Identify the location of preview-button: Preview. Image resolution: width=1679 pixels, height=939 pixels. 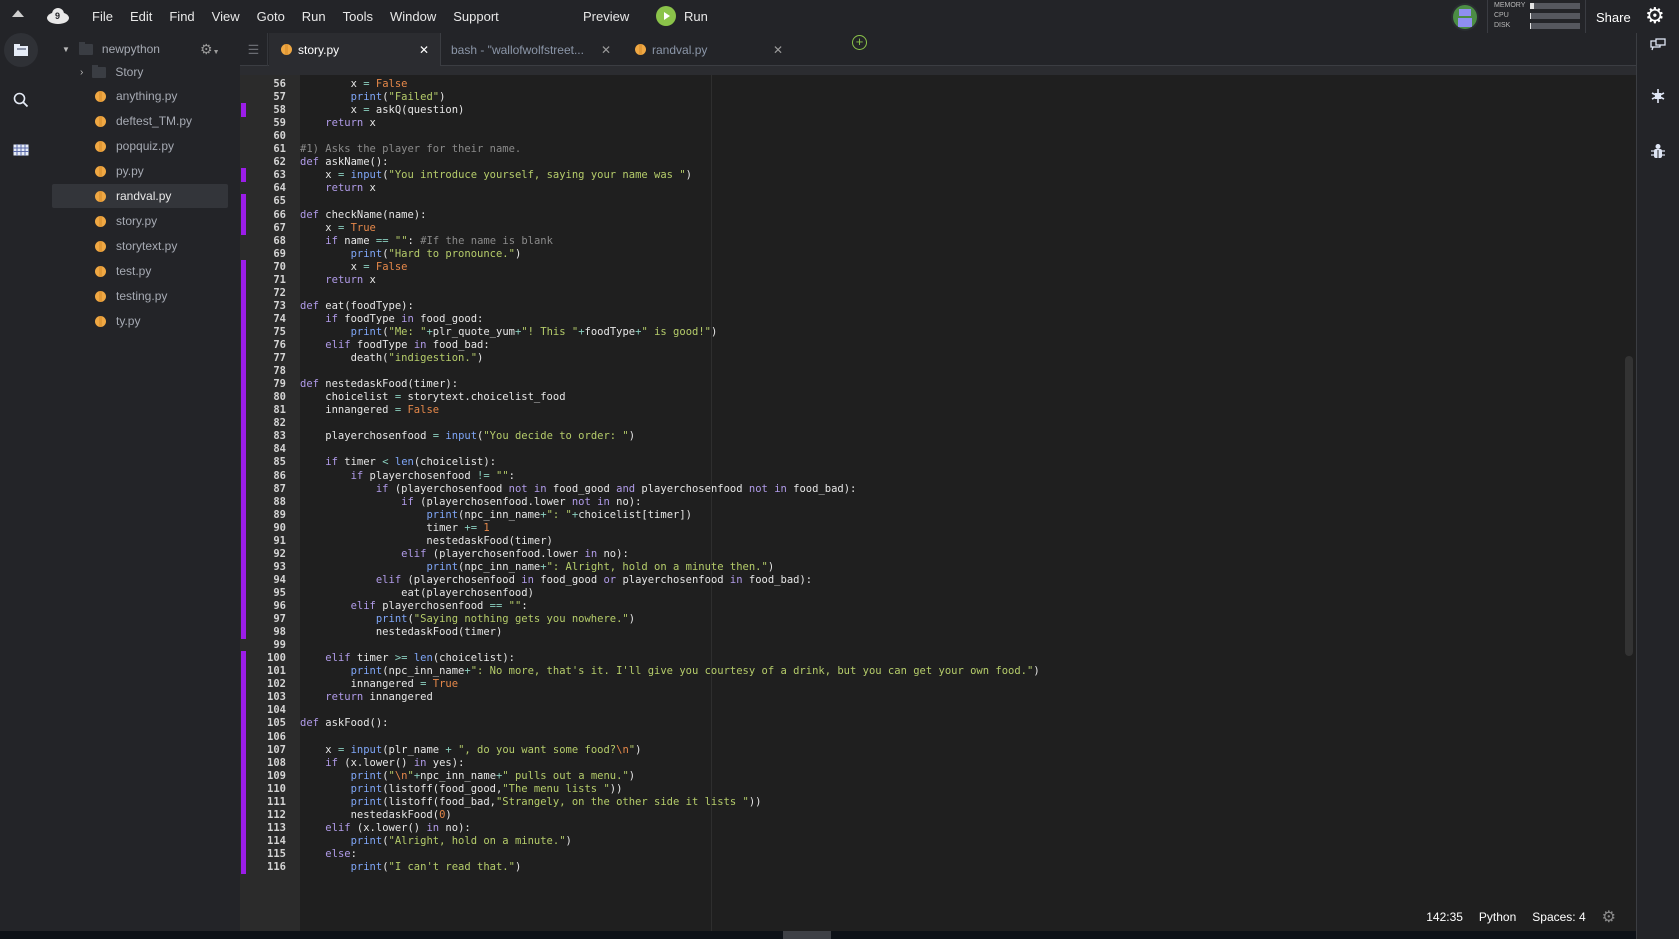
(606, 16).